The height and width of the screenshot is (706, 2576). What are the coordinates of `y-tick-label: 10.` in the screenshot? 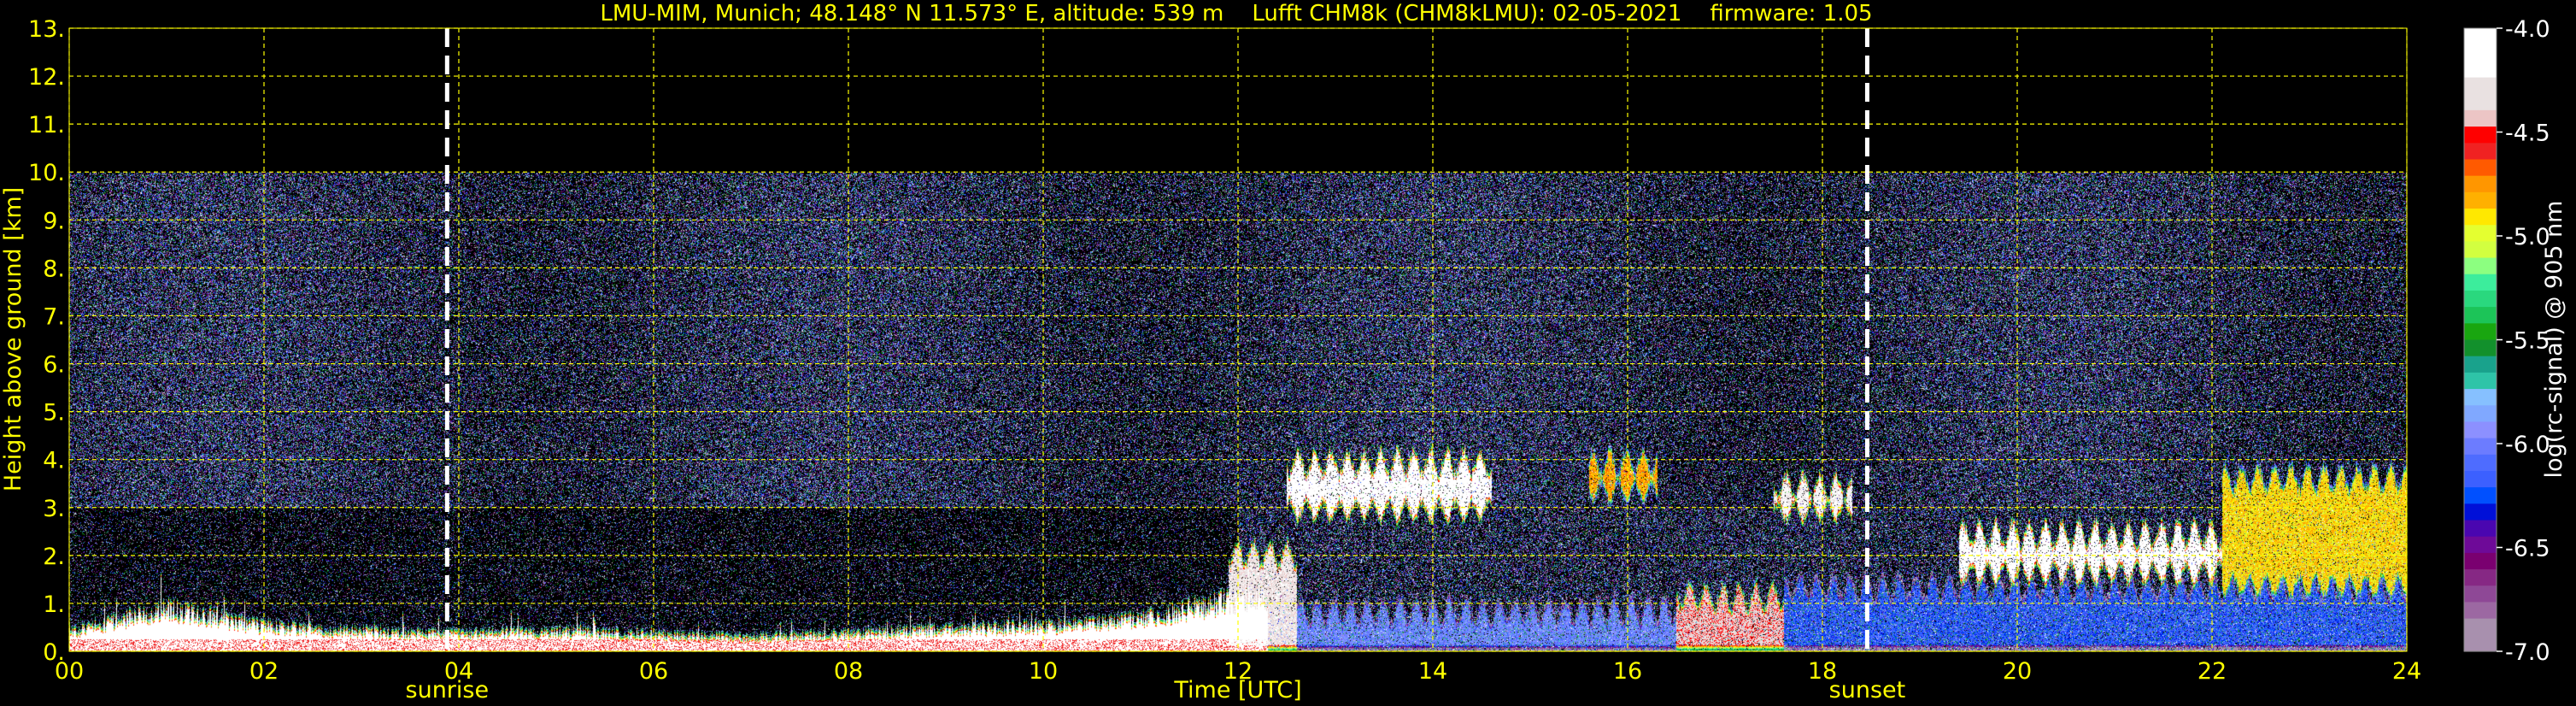 It's located at (46, 173).